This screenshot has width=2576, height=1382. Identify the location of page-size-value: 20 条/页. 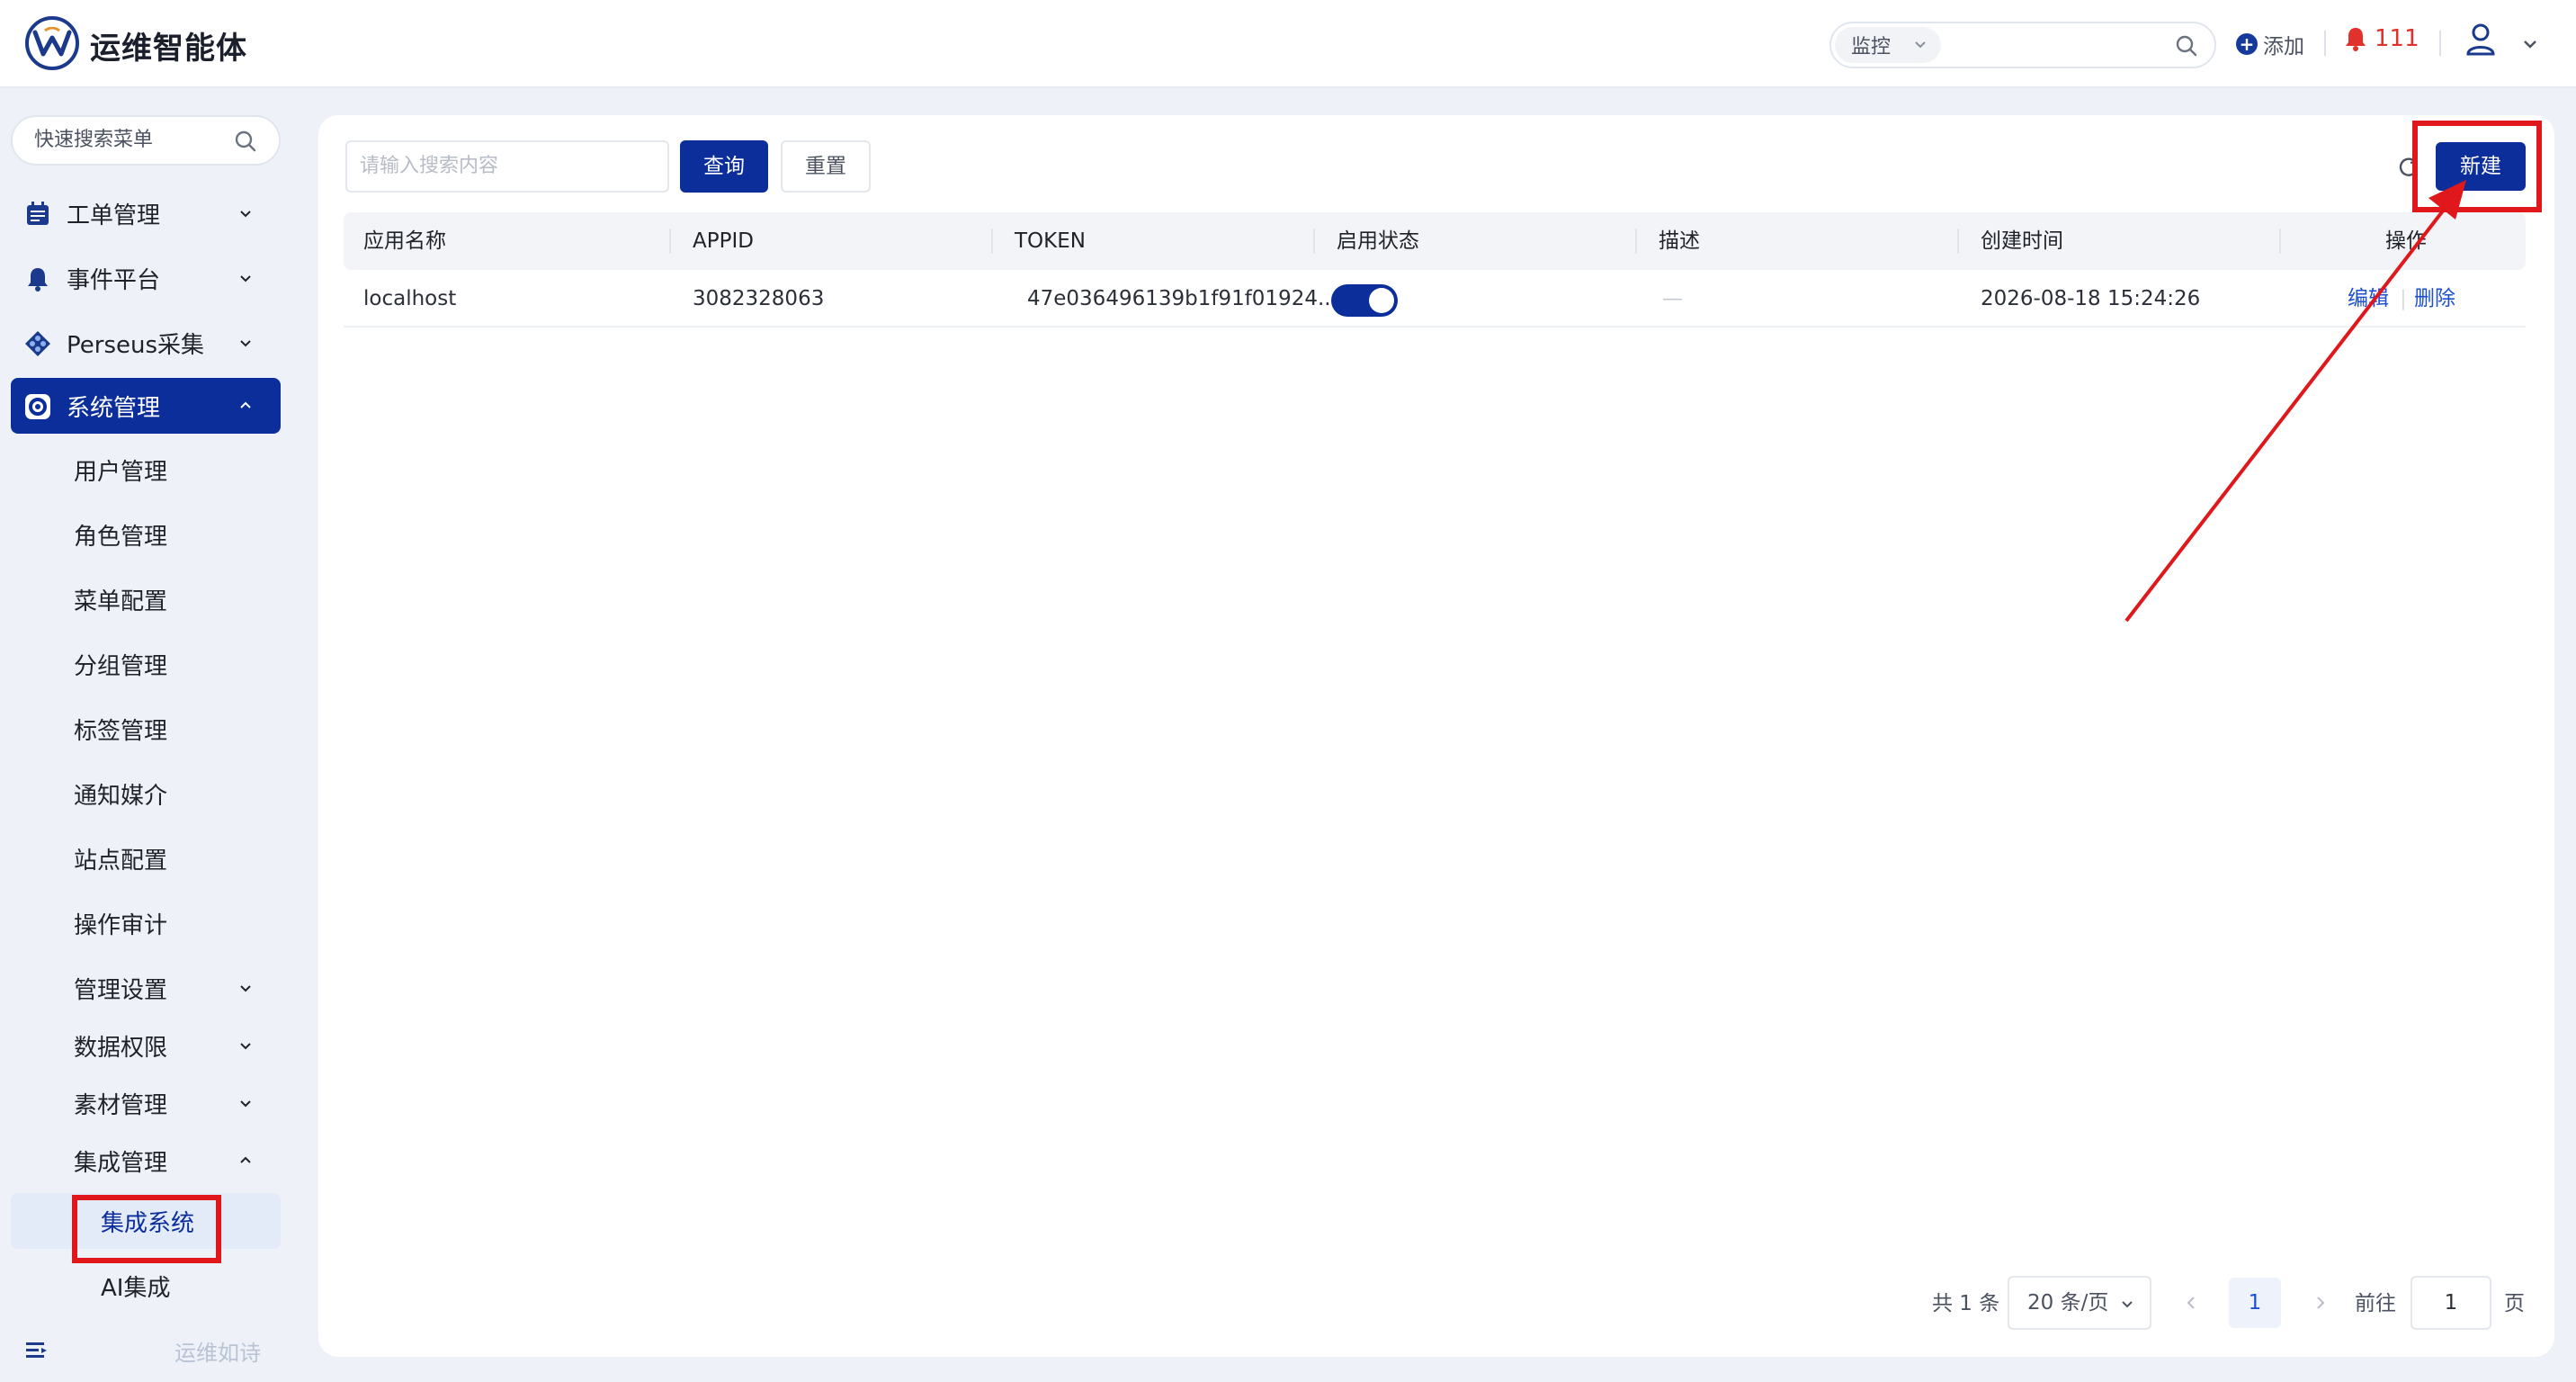
(2068, 1303).